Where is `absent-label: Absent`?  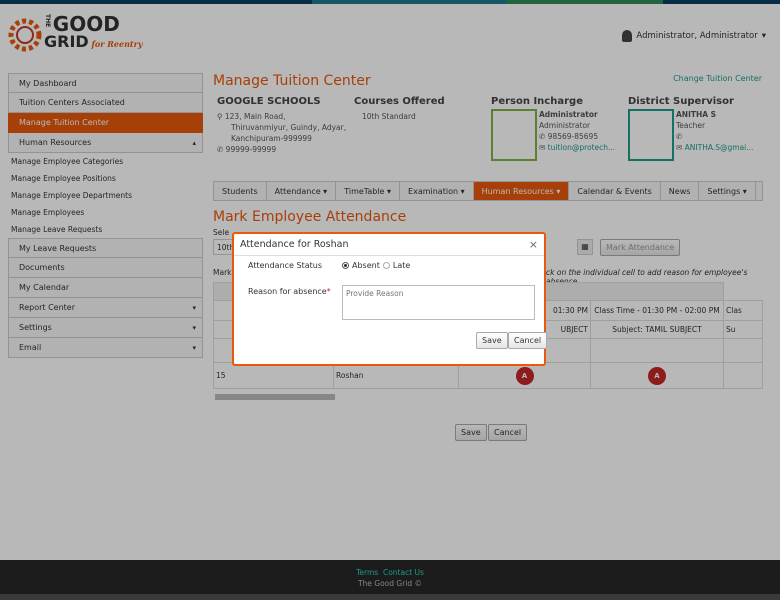 absent-label: Absent is located at coordinates (366, 265).